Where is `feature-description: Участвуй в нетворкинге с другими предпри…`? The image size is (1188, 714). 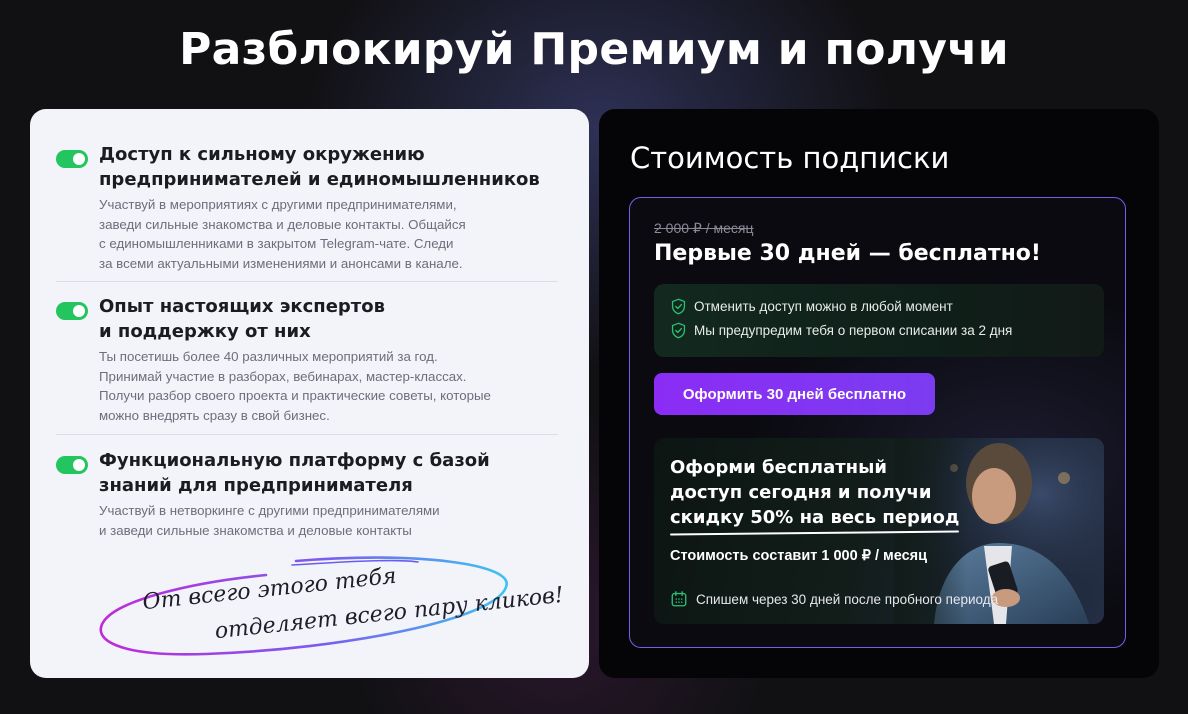 feature-description: Участвуй в нетворкинге с другими предпри… is located at coordinates (269, 520).